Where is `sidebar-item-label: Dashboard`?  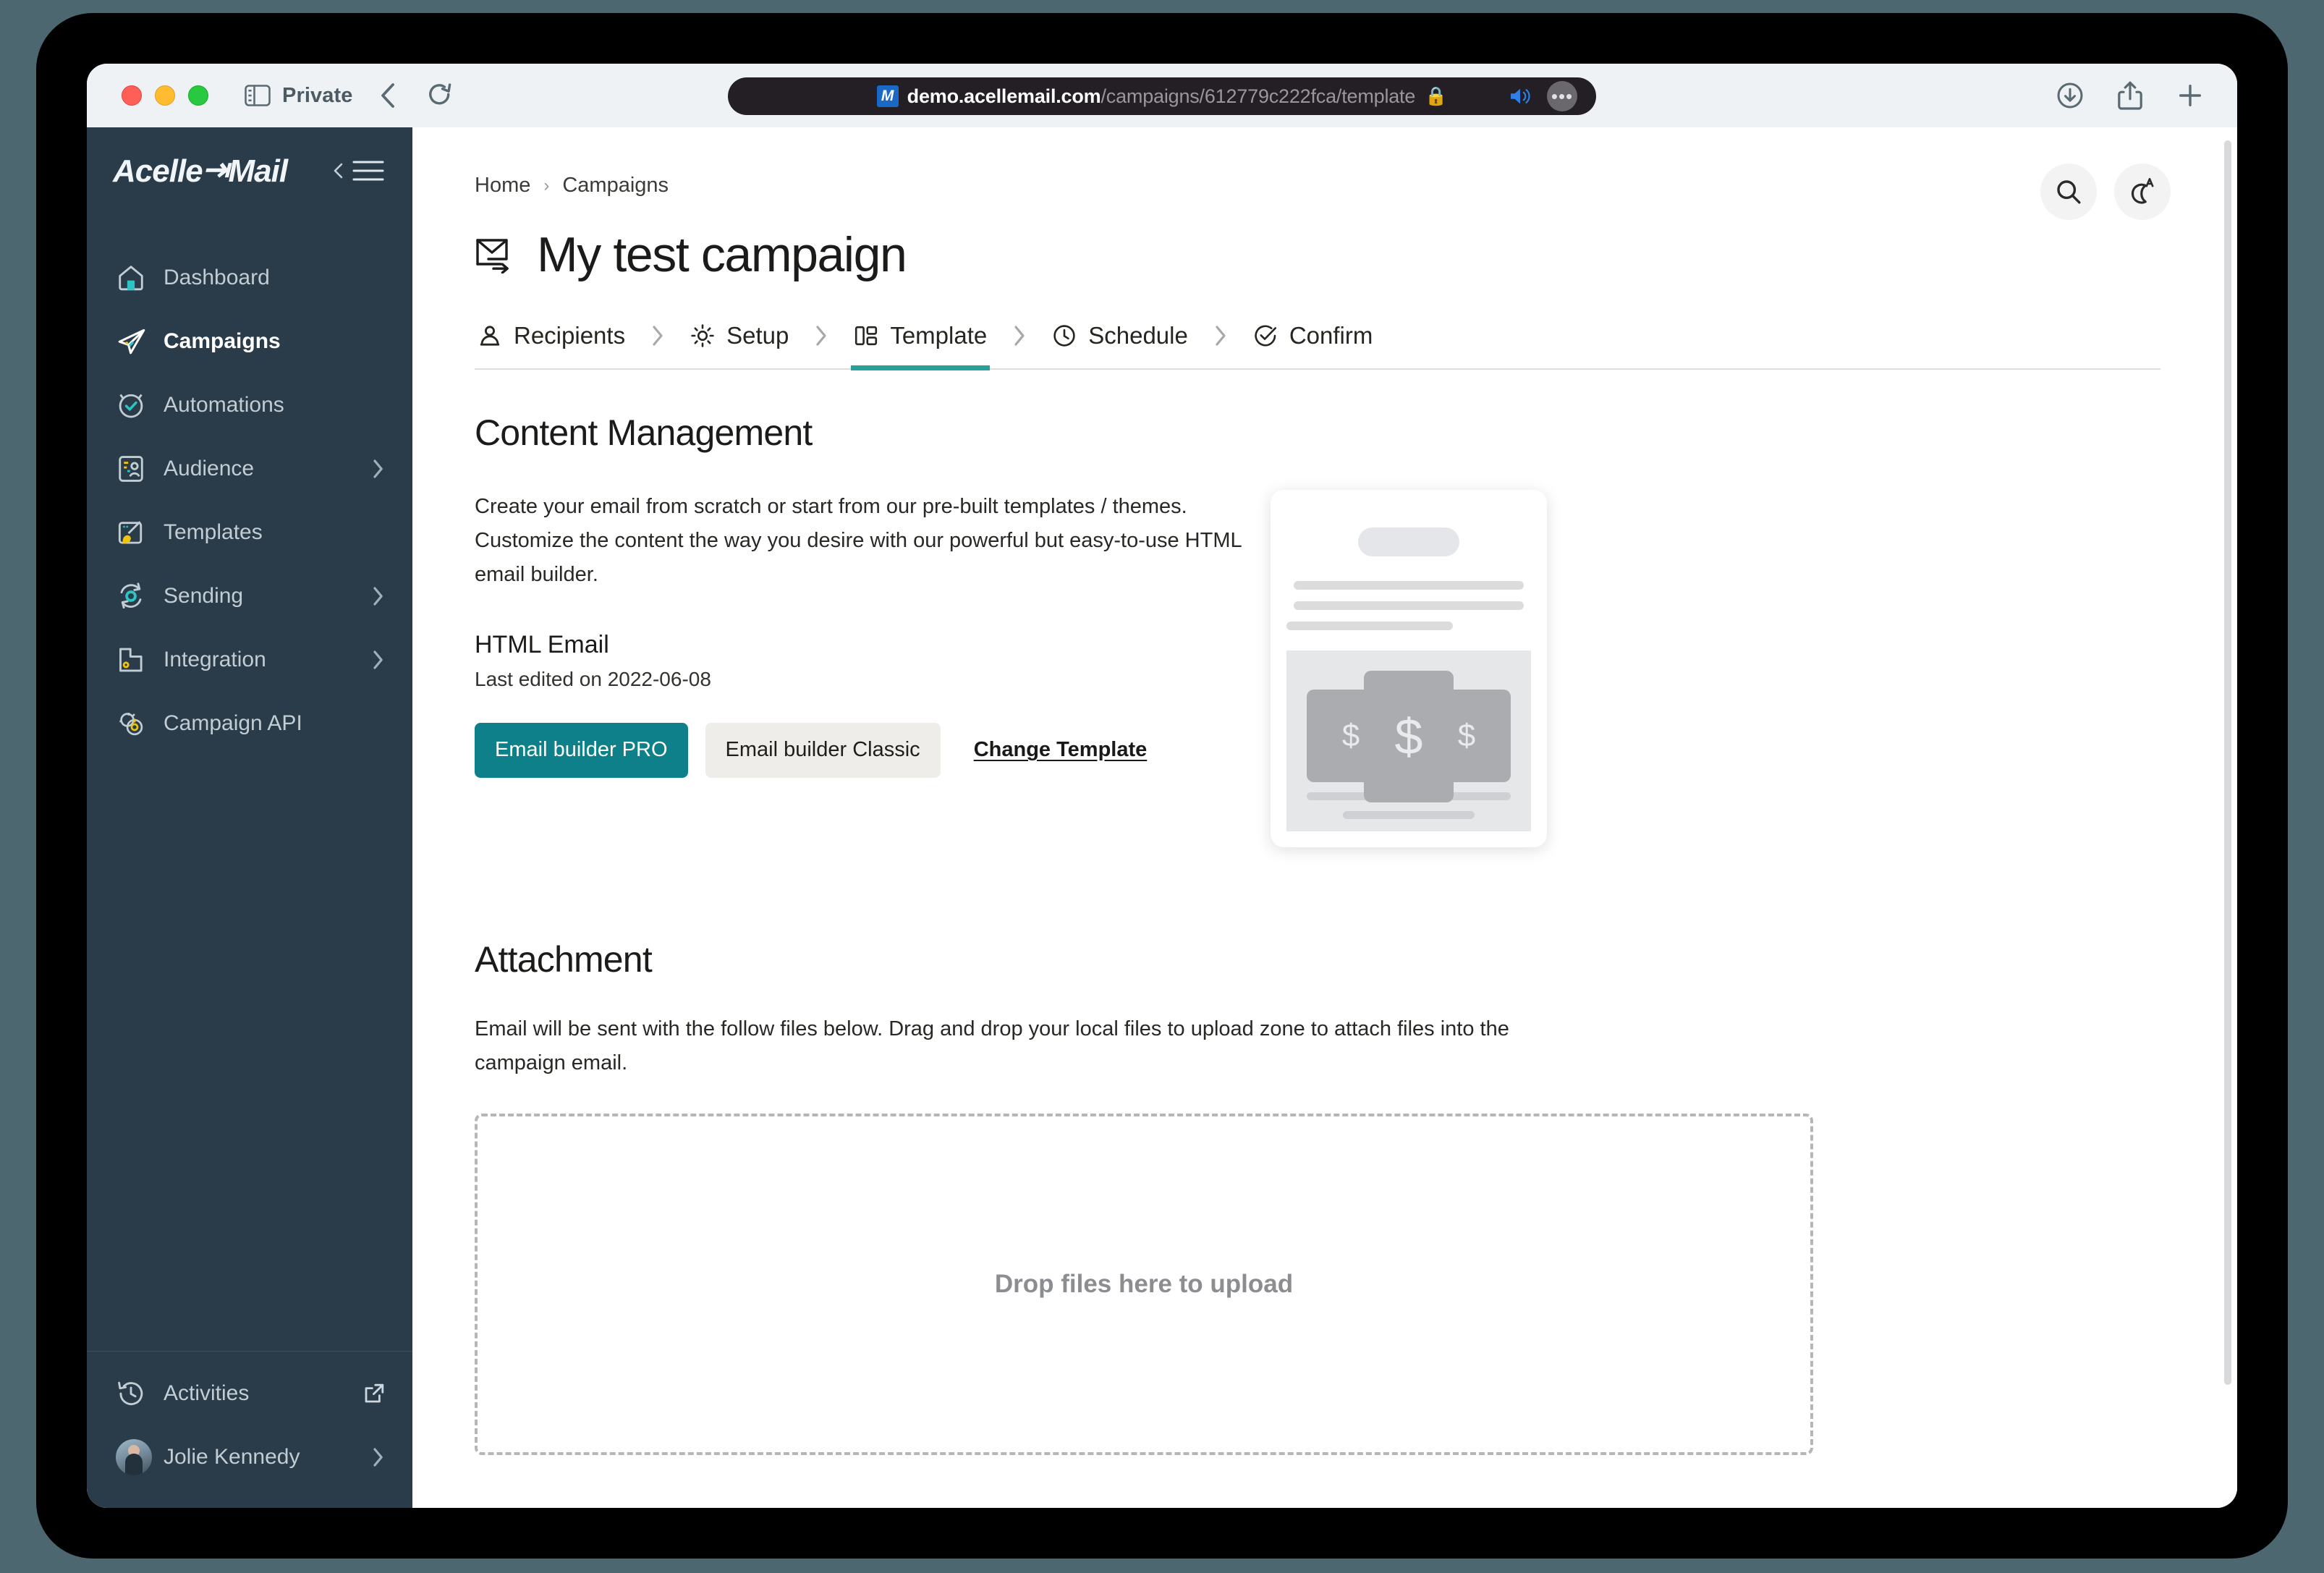 sidebar-item-label: Dashboard is located at coordinates (217, 277).